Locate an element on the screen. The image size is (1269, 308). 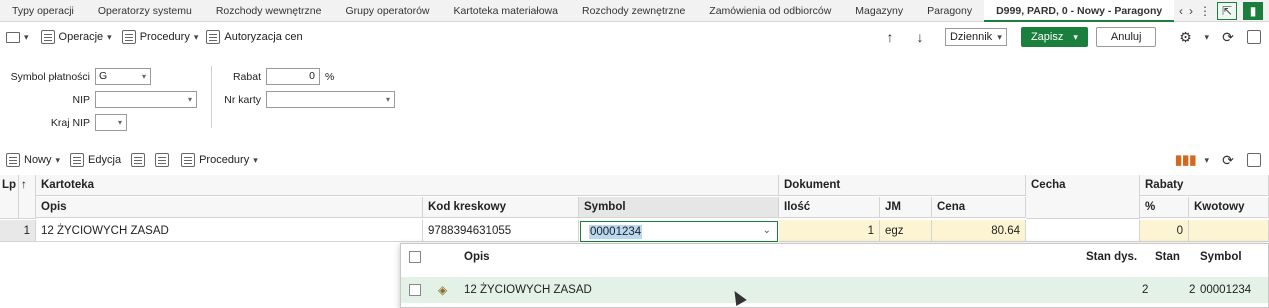
row-opis: 12 ŻYCIOWYCH ZASAD is located at coordinates (229, 231).